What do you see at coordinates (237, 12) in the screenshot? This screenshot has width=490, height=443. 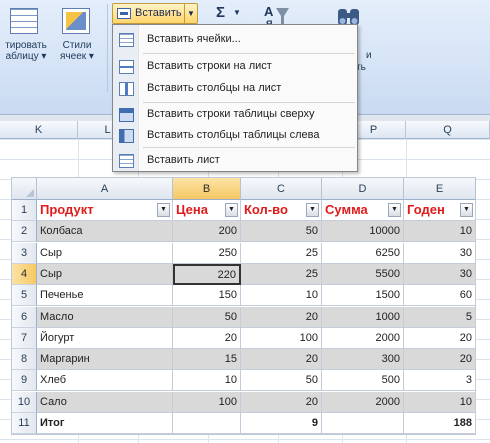 I see `autosum-chevron-down-icon: ▼` at bounding box center [237, 12].